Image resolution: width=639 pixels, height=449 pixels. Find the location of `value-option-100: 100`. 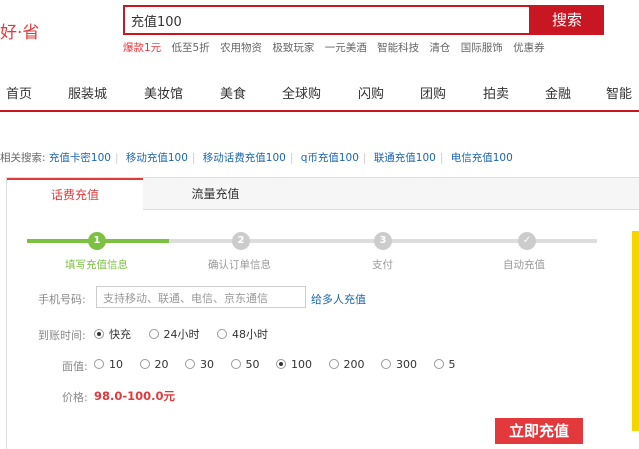

value-option-100: 100 is located at coordinates (294, 364).